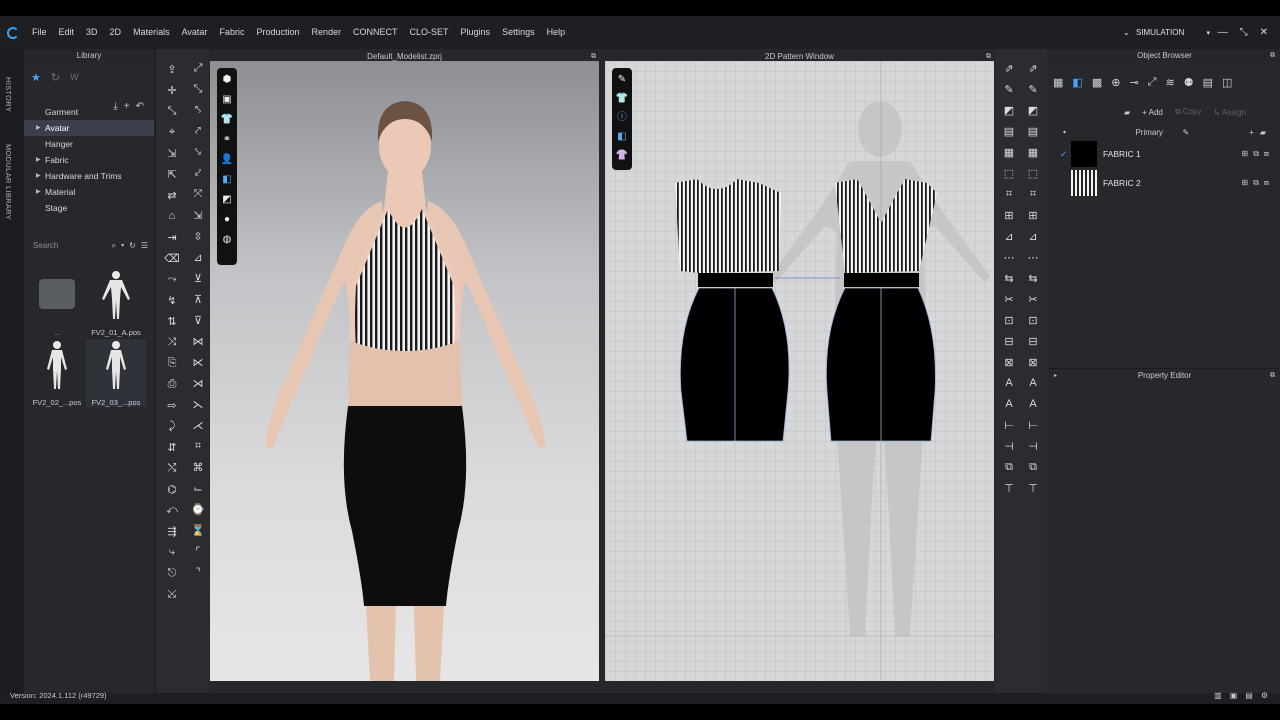  I want to click on 2d-tool-12-icon: ⊡, so click(1009, 320).